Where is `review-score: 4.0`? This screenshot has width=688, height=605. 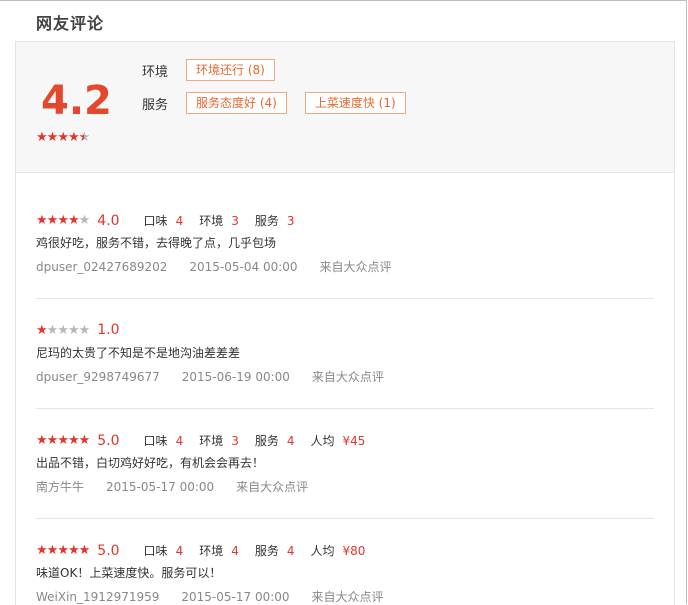
review-score: 4.0 is located at coordinates (108, 220).